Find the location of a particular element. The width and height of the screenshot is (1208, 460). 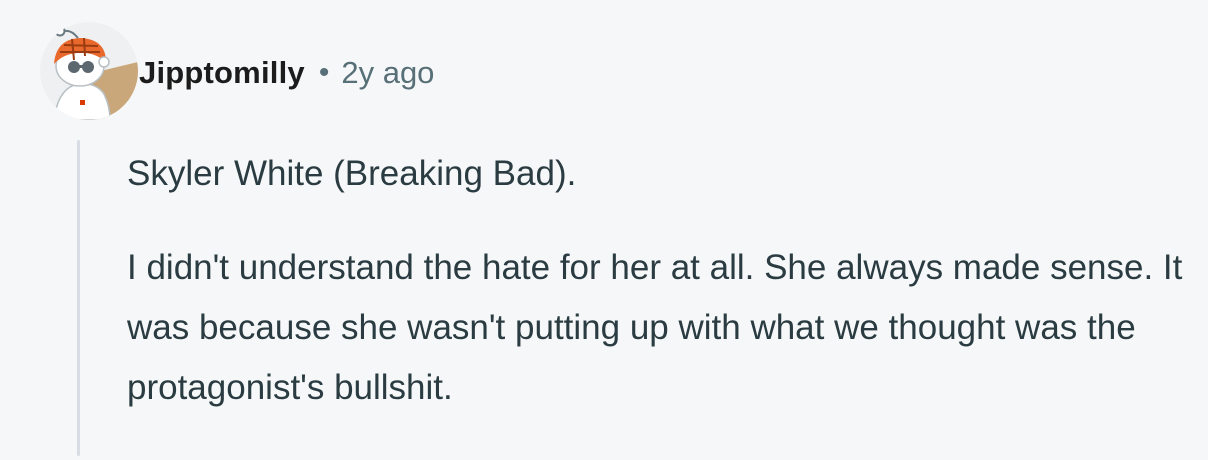

avatar is located at coordinates (89, 71).